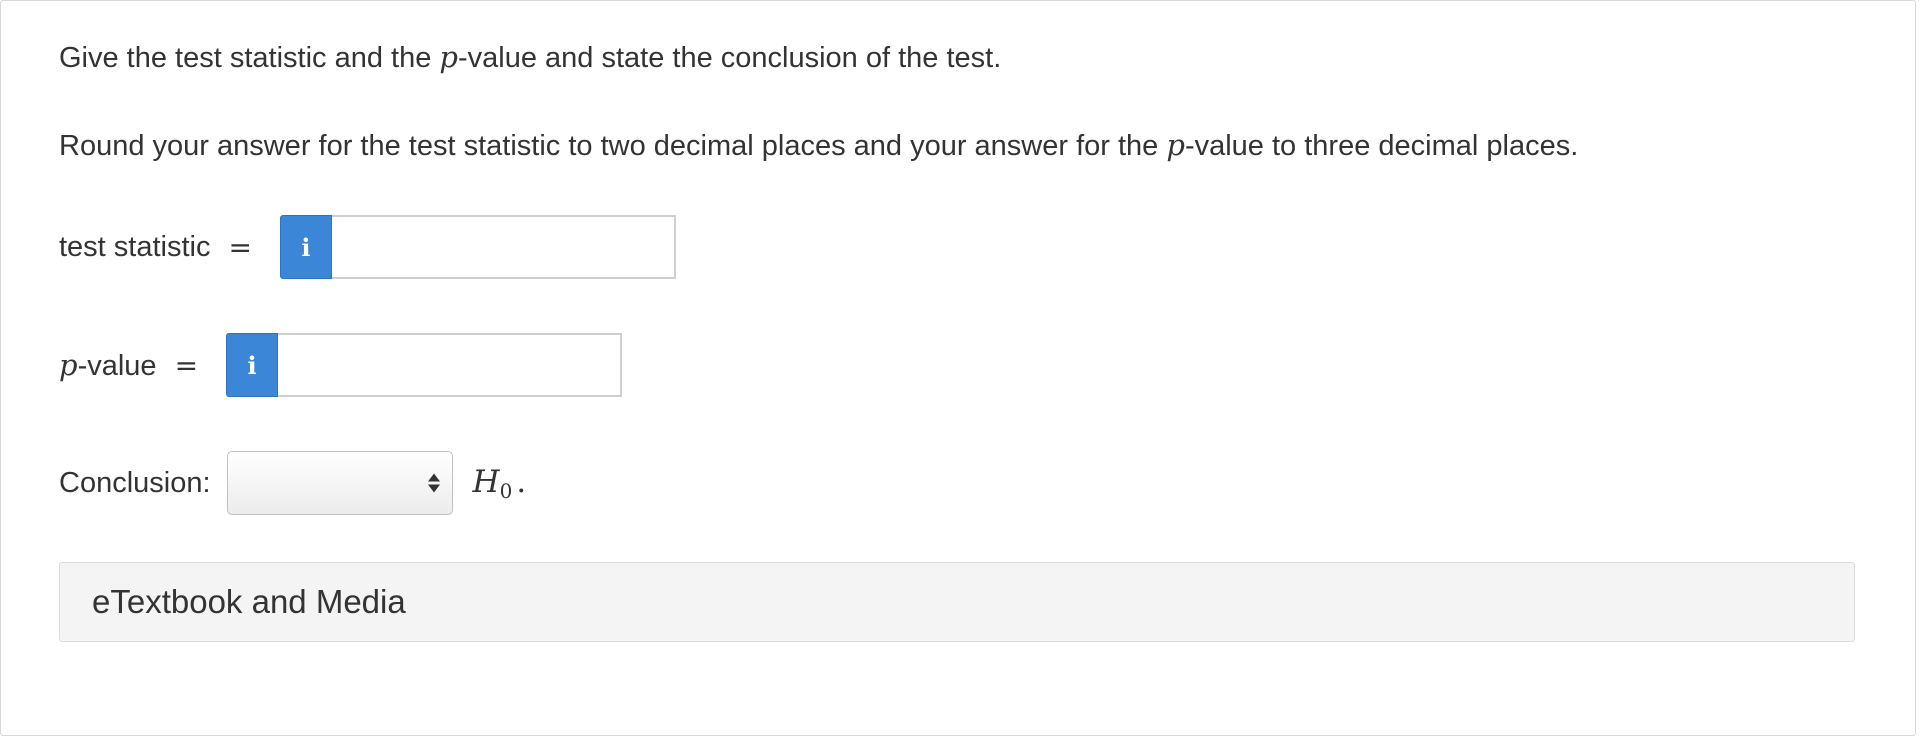 The width and height of the screenshot is (1920, 738). I want to click on p-value-input, so click(450, 365).